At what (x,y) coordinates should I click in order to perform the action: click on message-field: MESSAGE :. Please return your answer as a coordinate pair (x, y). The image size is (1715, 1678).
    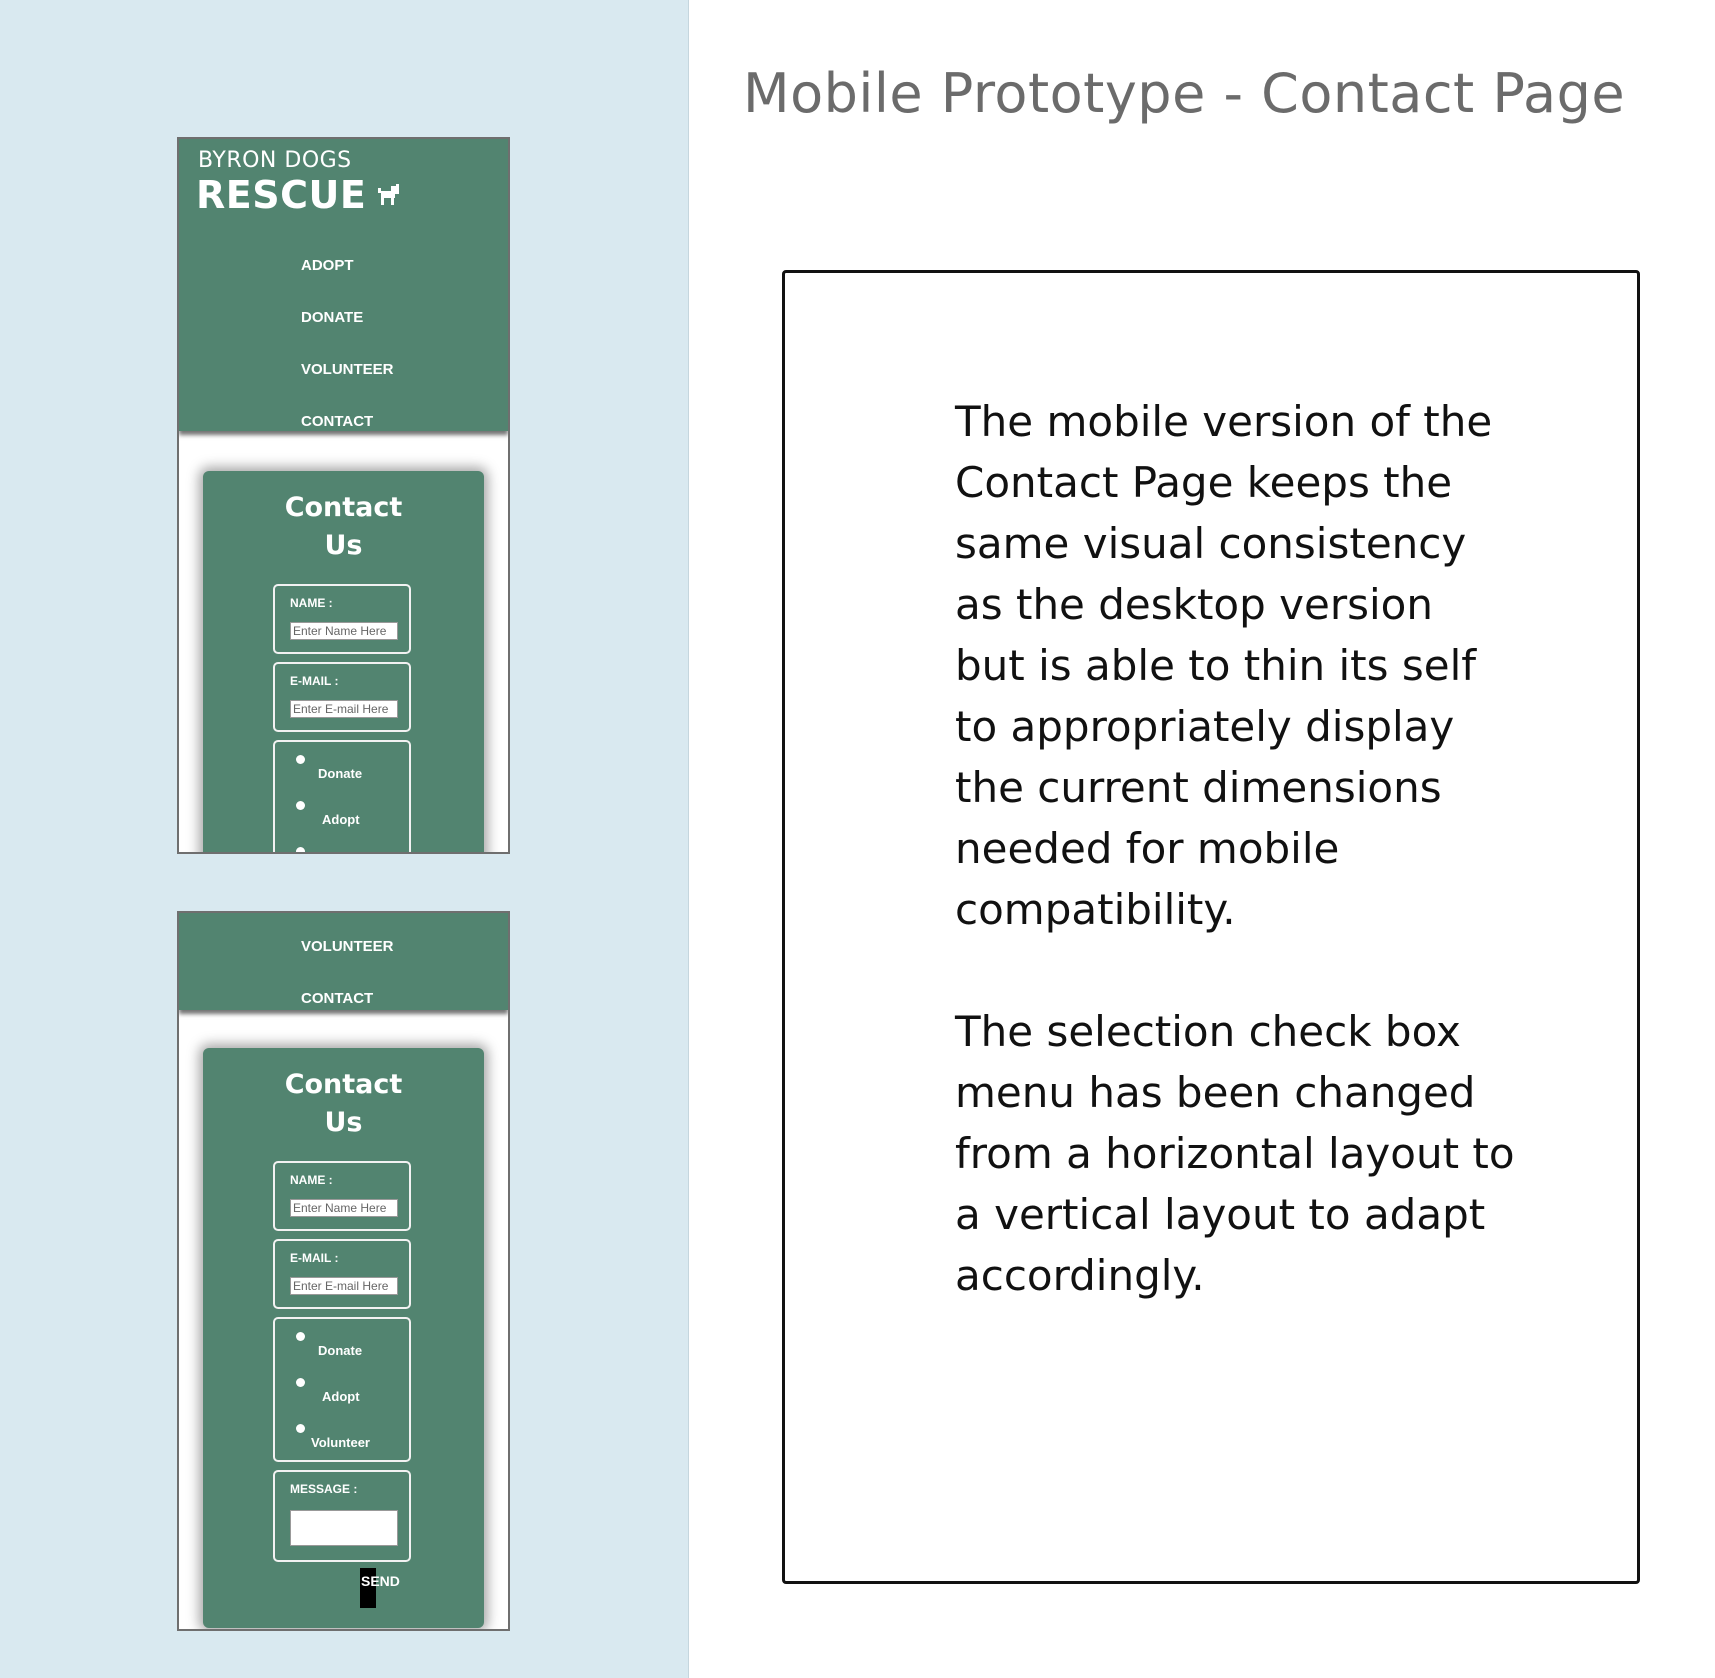
    Looking at the image, I should click on (342, 1516).